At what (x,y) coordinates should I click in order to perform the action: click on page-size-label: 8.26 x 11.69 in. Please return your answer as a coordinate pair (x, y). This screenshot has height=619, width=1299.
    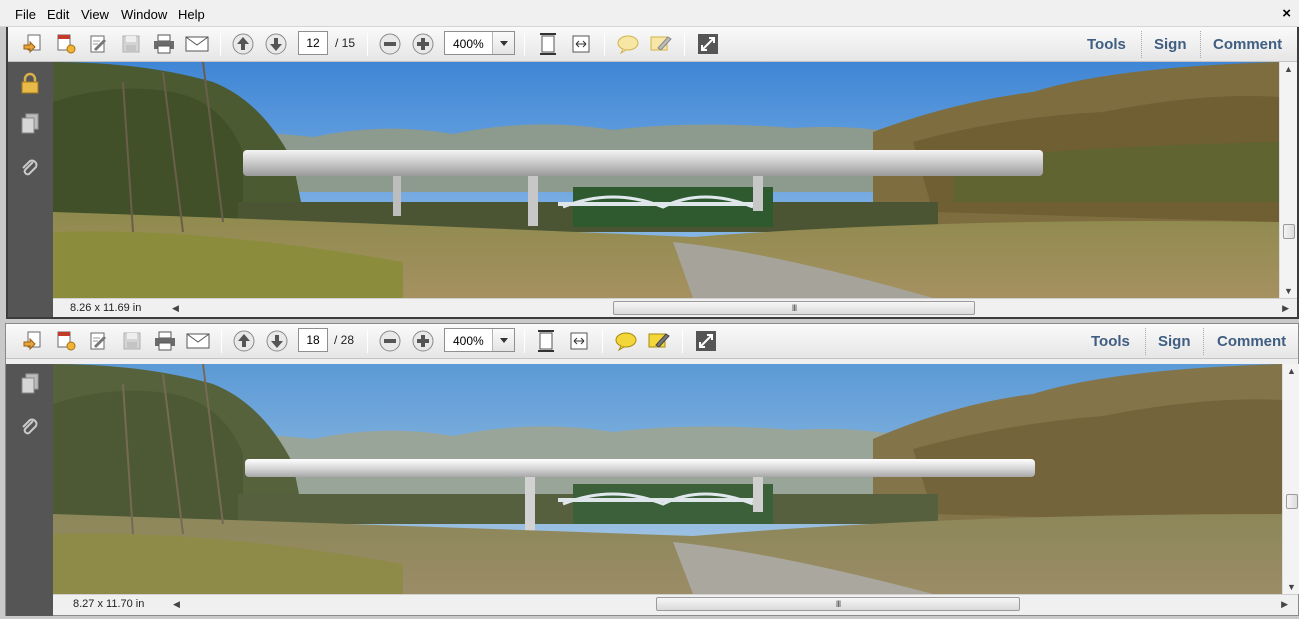
    Looking at the image, I should click on (106, 308).